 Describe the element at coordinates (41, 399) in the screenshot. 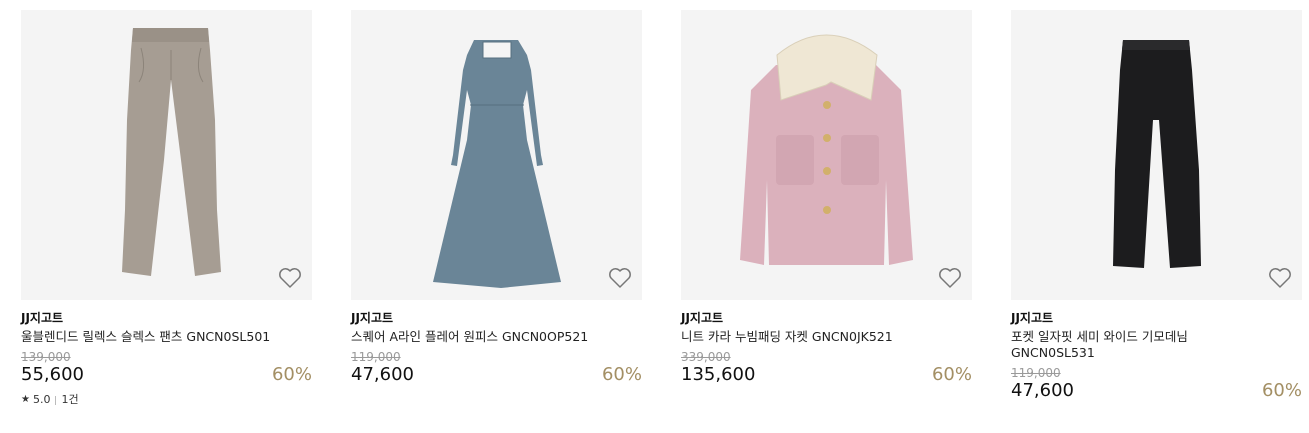

I see `rating-score: 5.0` at that location.